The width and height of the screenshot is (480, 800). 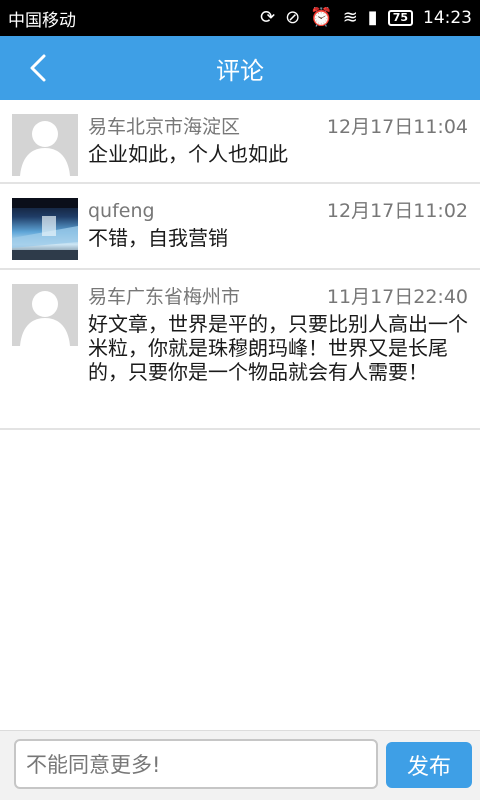 I want to click on comment-meta: qufeng 12月17日11:02, so click(x=278, y=211).